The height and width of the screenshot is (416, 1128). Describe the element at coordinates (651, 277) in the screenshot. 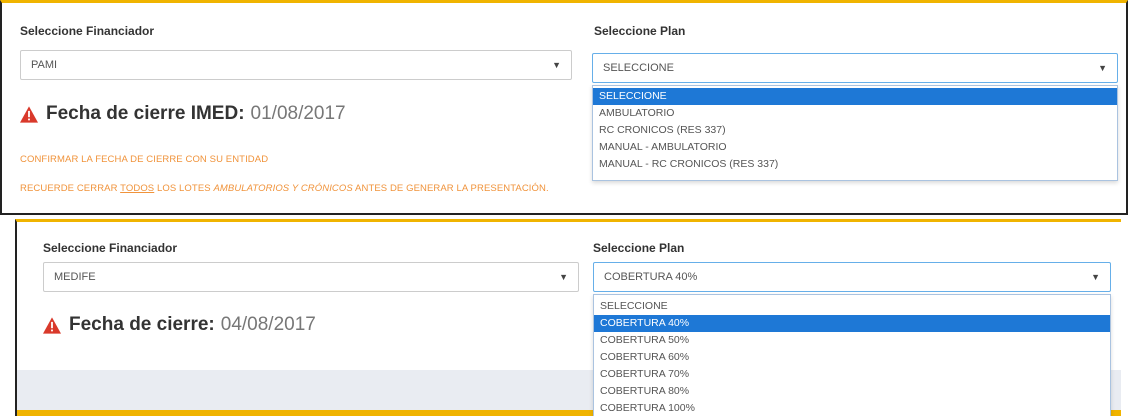

I see `plan-value: COBERTURA 40%` at that location.